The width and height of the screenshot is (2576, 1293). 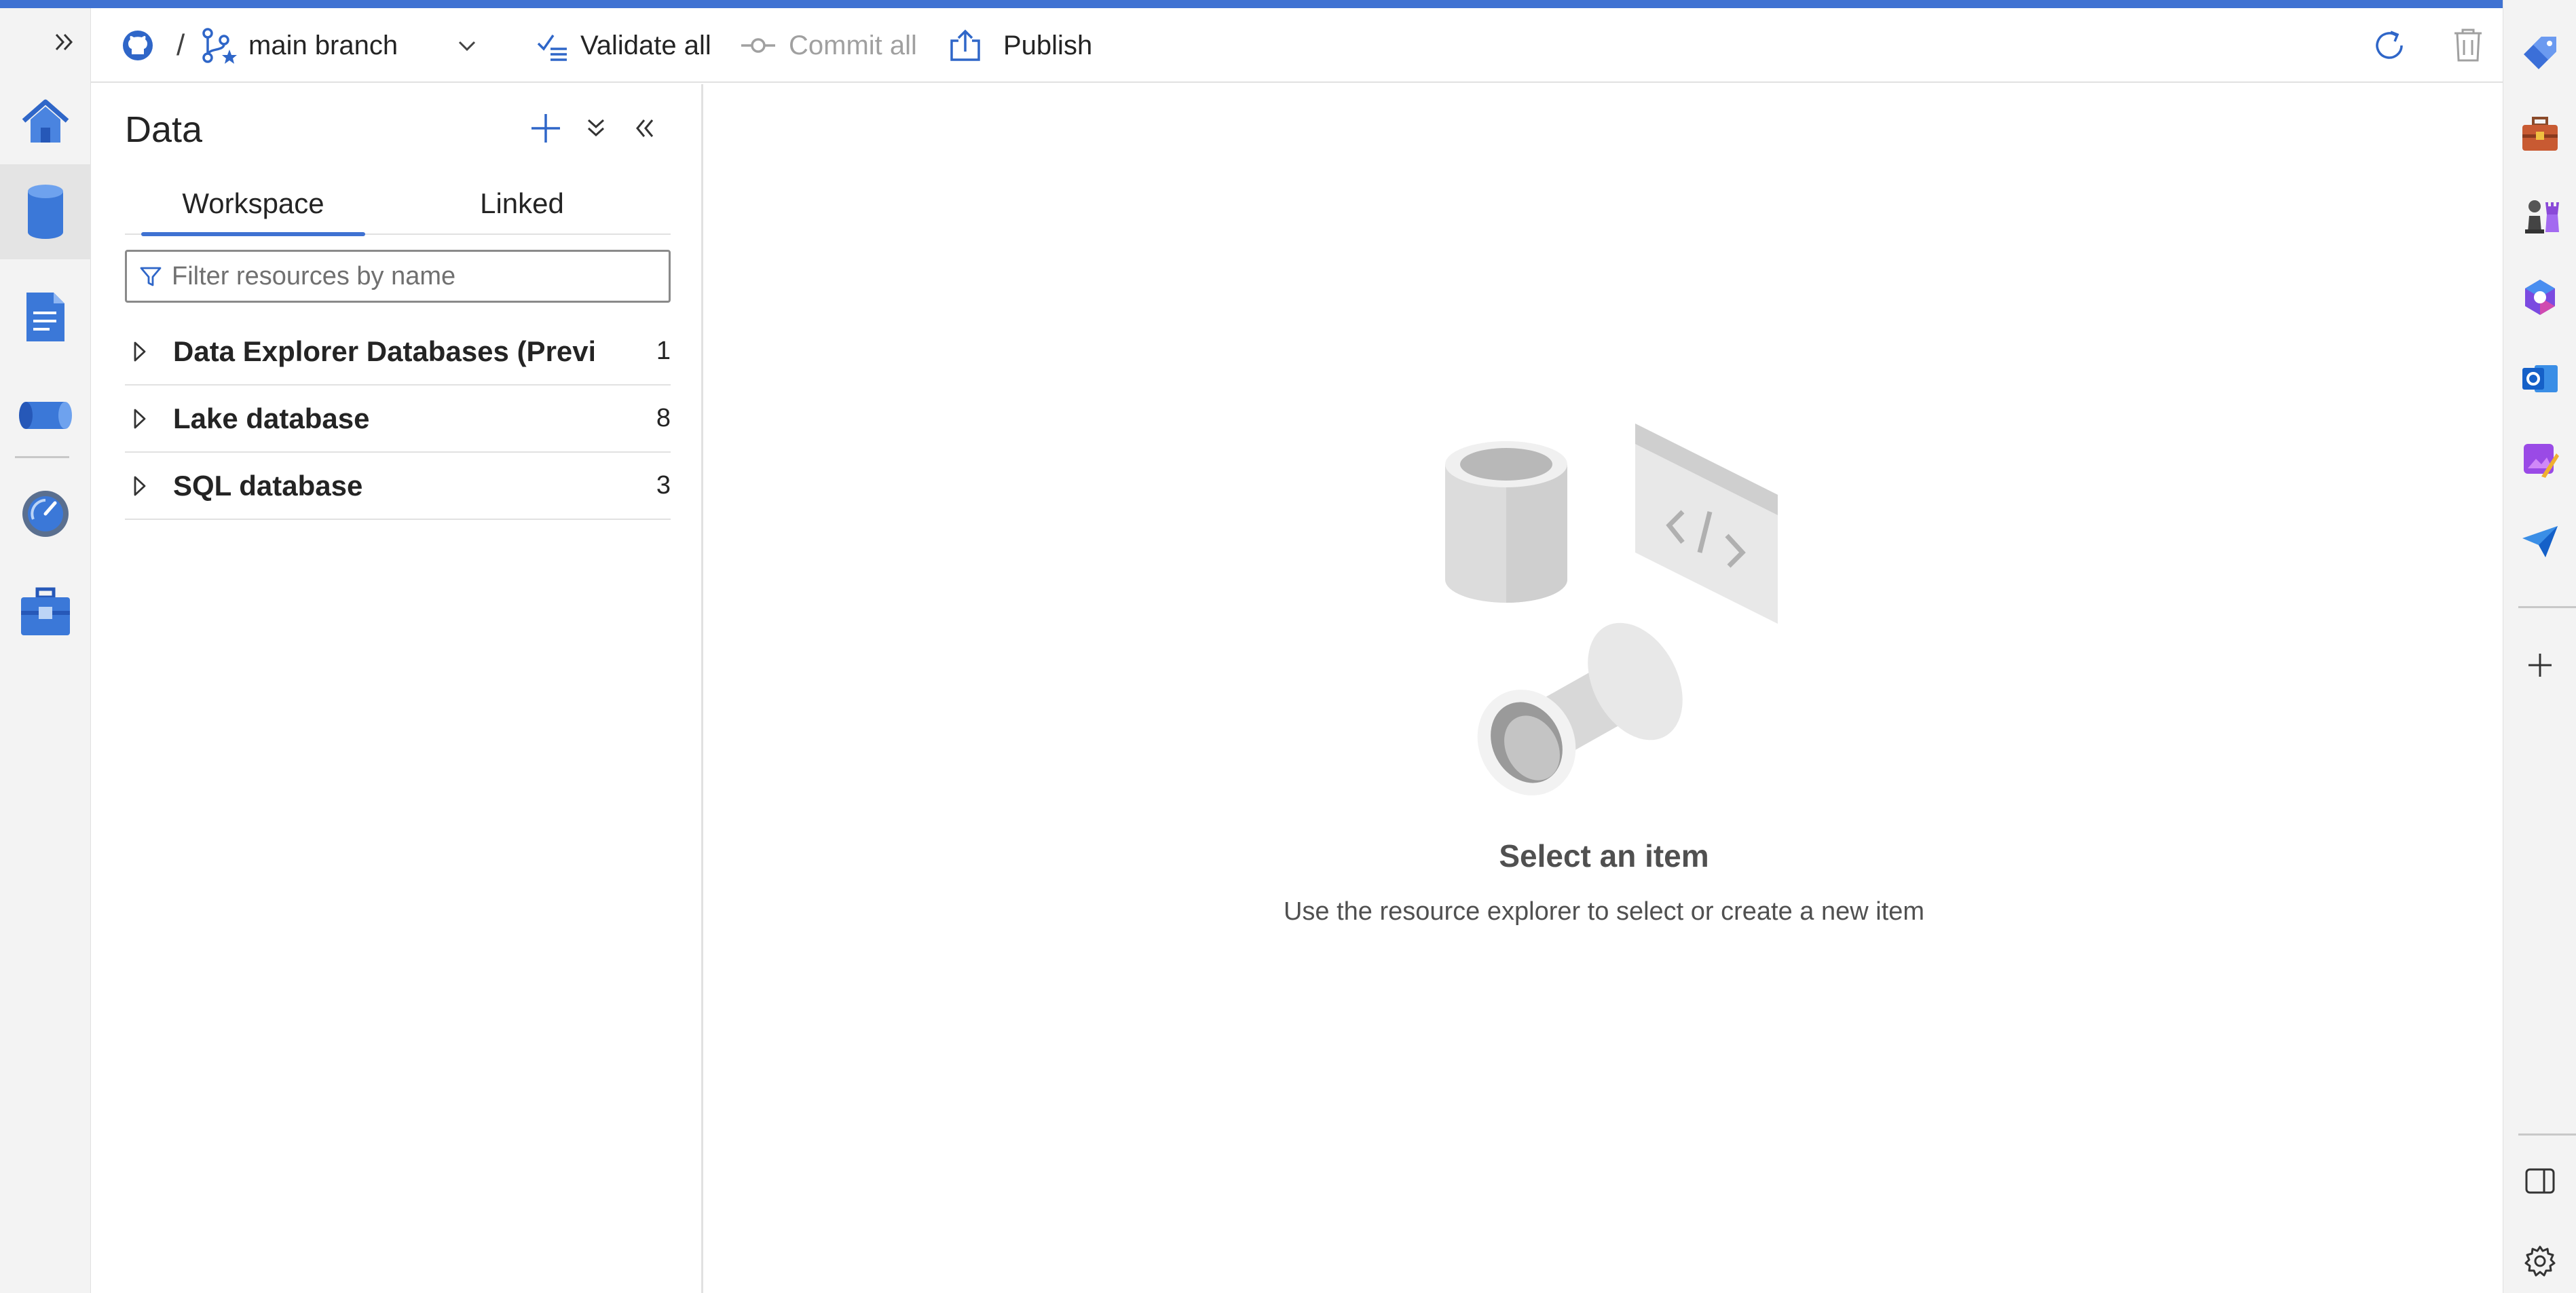 I want to click on left-nav-rail, so click(x=45, y=650).